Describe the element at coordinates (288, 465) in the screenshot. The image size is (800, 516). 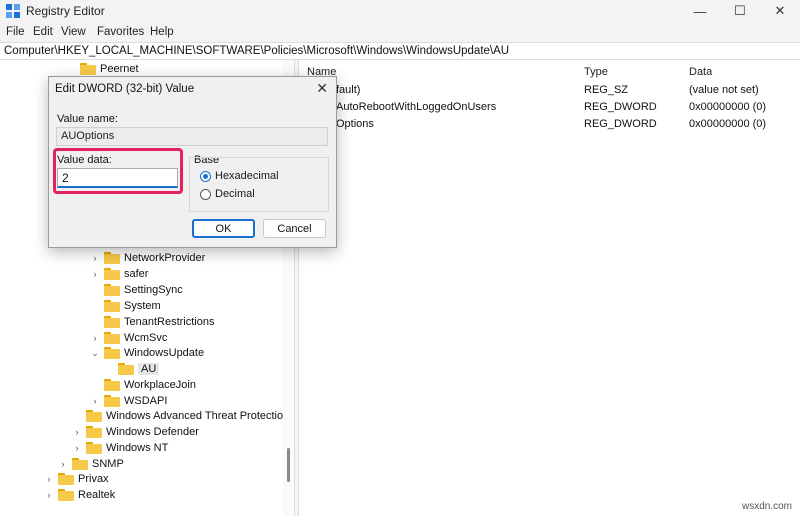
I see `scrollbar-thumb` at that location.